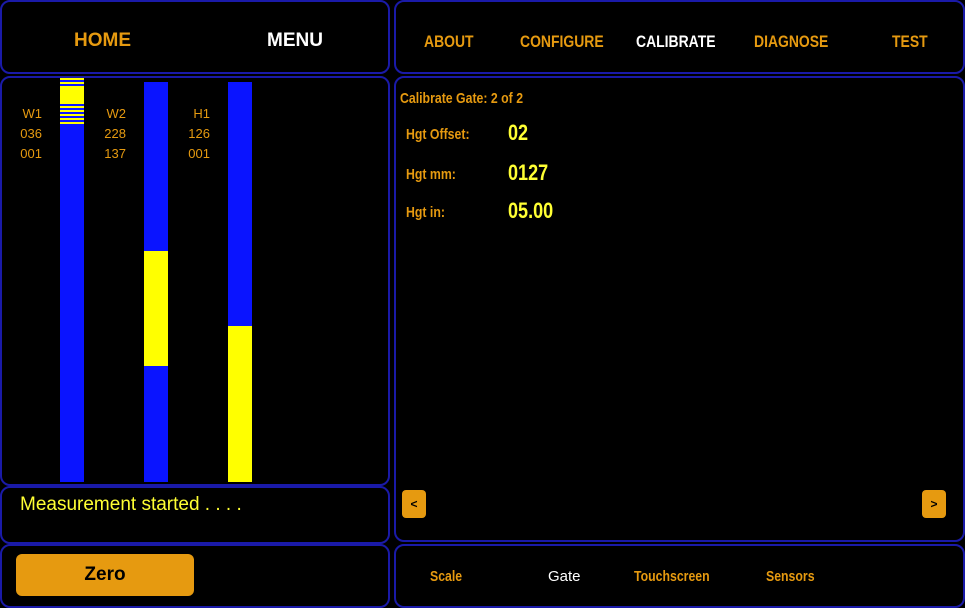 The width and height of the screenshot is (965, 608). Describe the element at coordinates (116, 113) in the screenshot. I see `sensor-w2-name: W2` at that location.